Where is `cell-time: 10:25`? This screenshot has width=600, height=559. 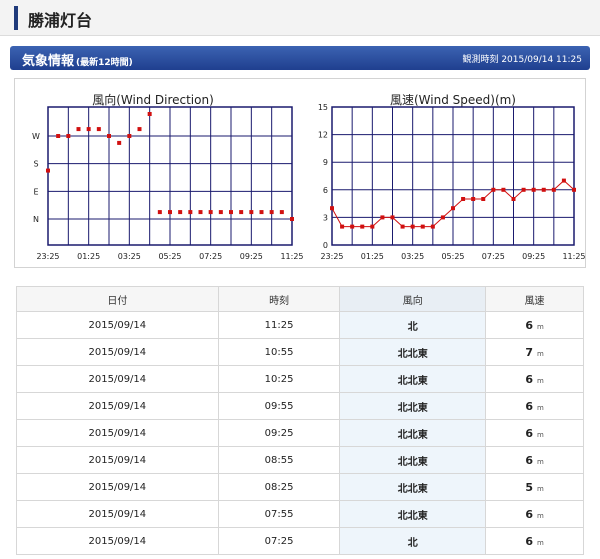 cell-time: 10:25 is located at coordinates (279, 379).